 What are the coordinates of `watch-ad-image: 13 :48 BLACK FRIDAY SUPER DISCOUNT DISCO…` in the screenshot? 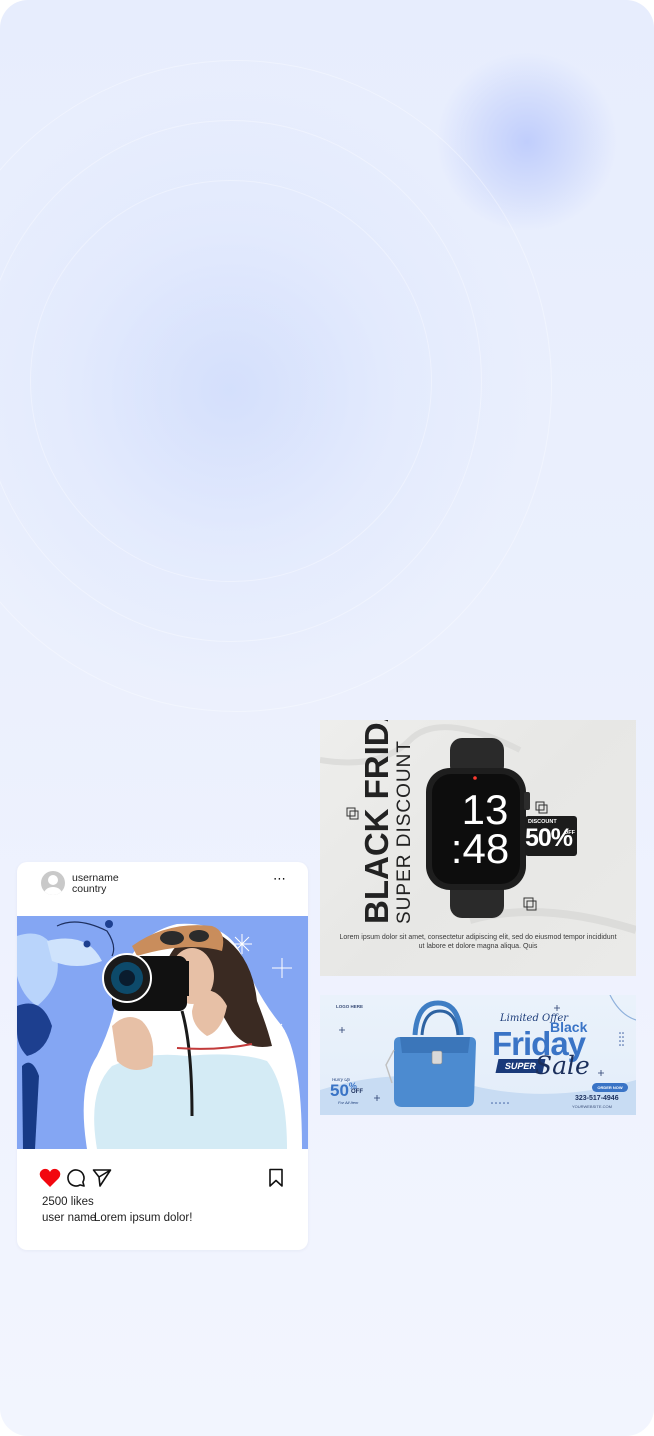 It's located at (478, 848).